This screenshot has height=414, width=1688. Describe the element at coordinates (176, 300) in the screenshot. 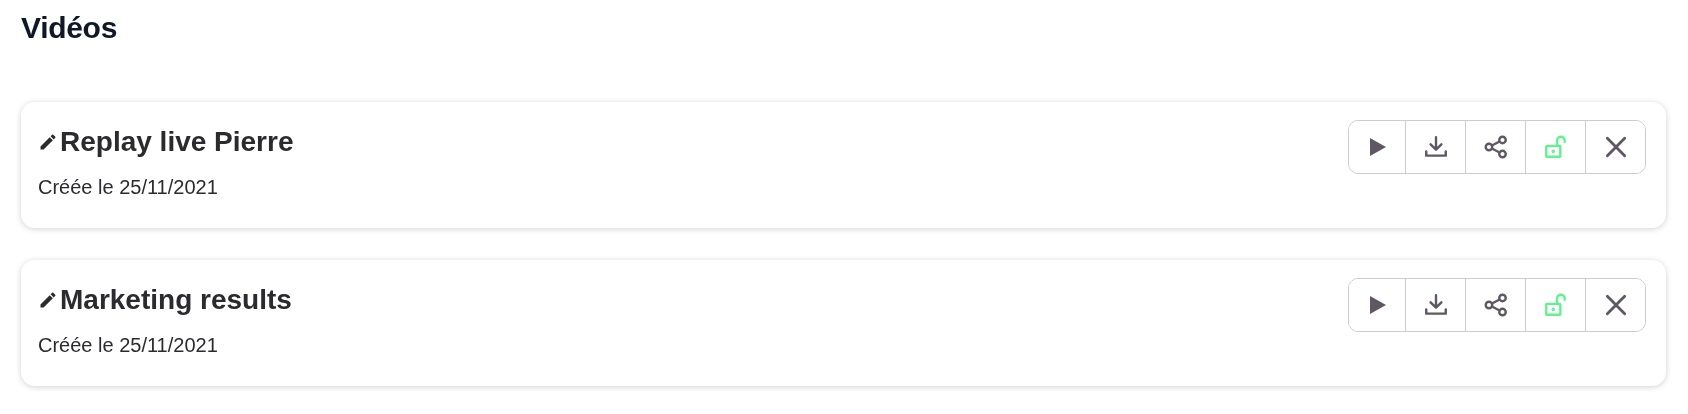

I see `video-title: Marketing results` at that location.